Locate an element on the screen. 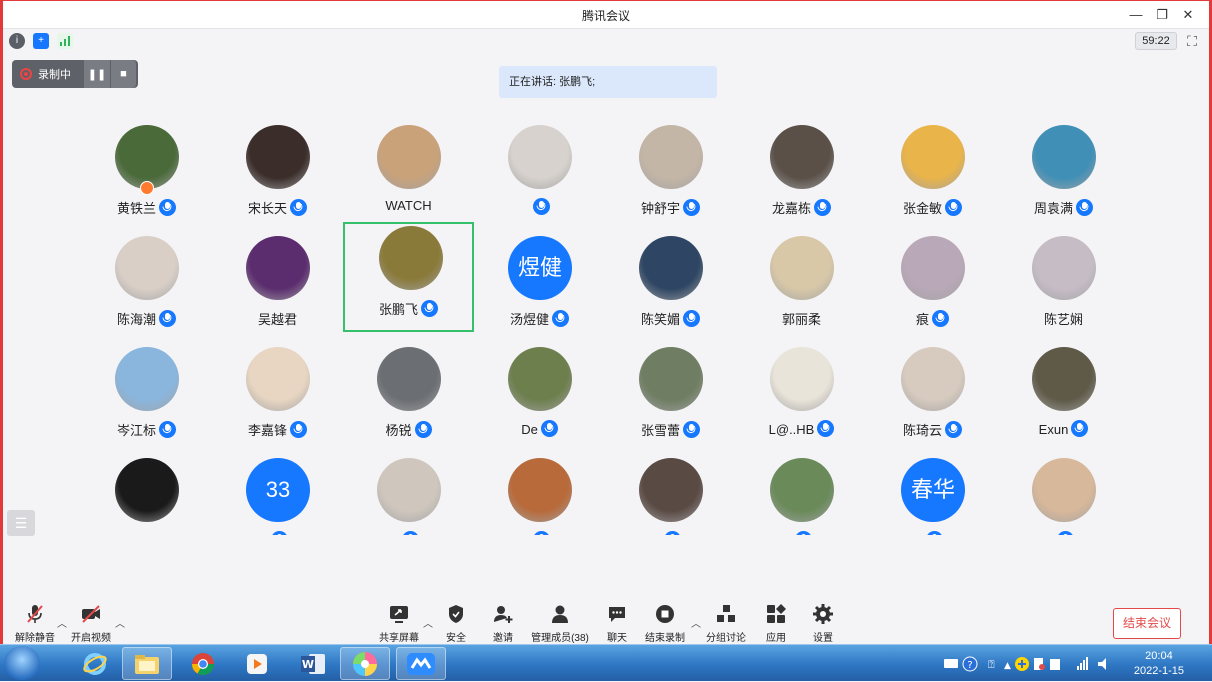 This screenshot has height=682, width=1212. participant-tile: 李嘉锋 is located at coordinates (277, 398).